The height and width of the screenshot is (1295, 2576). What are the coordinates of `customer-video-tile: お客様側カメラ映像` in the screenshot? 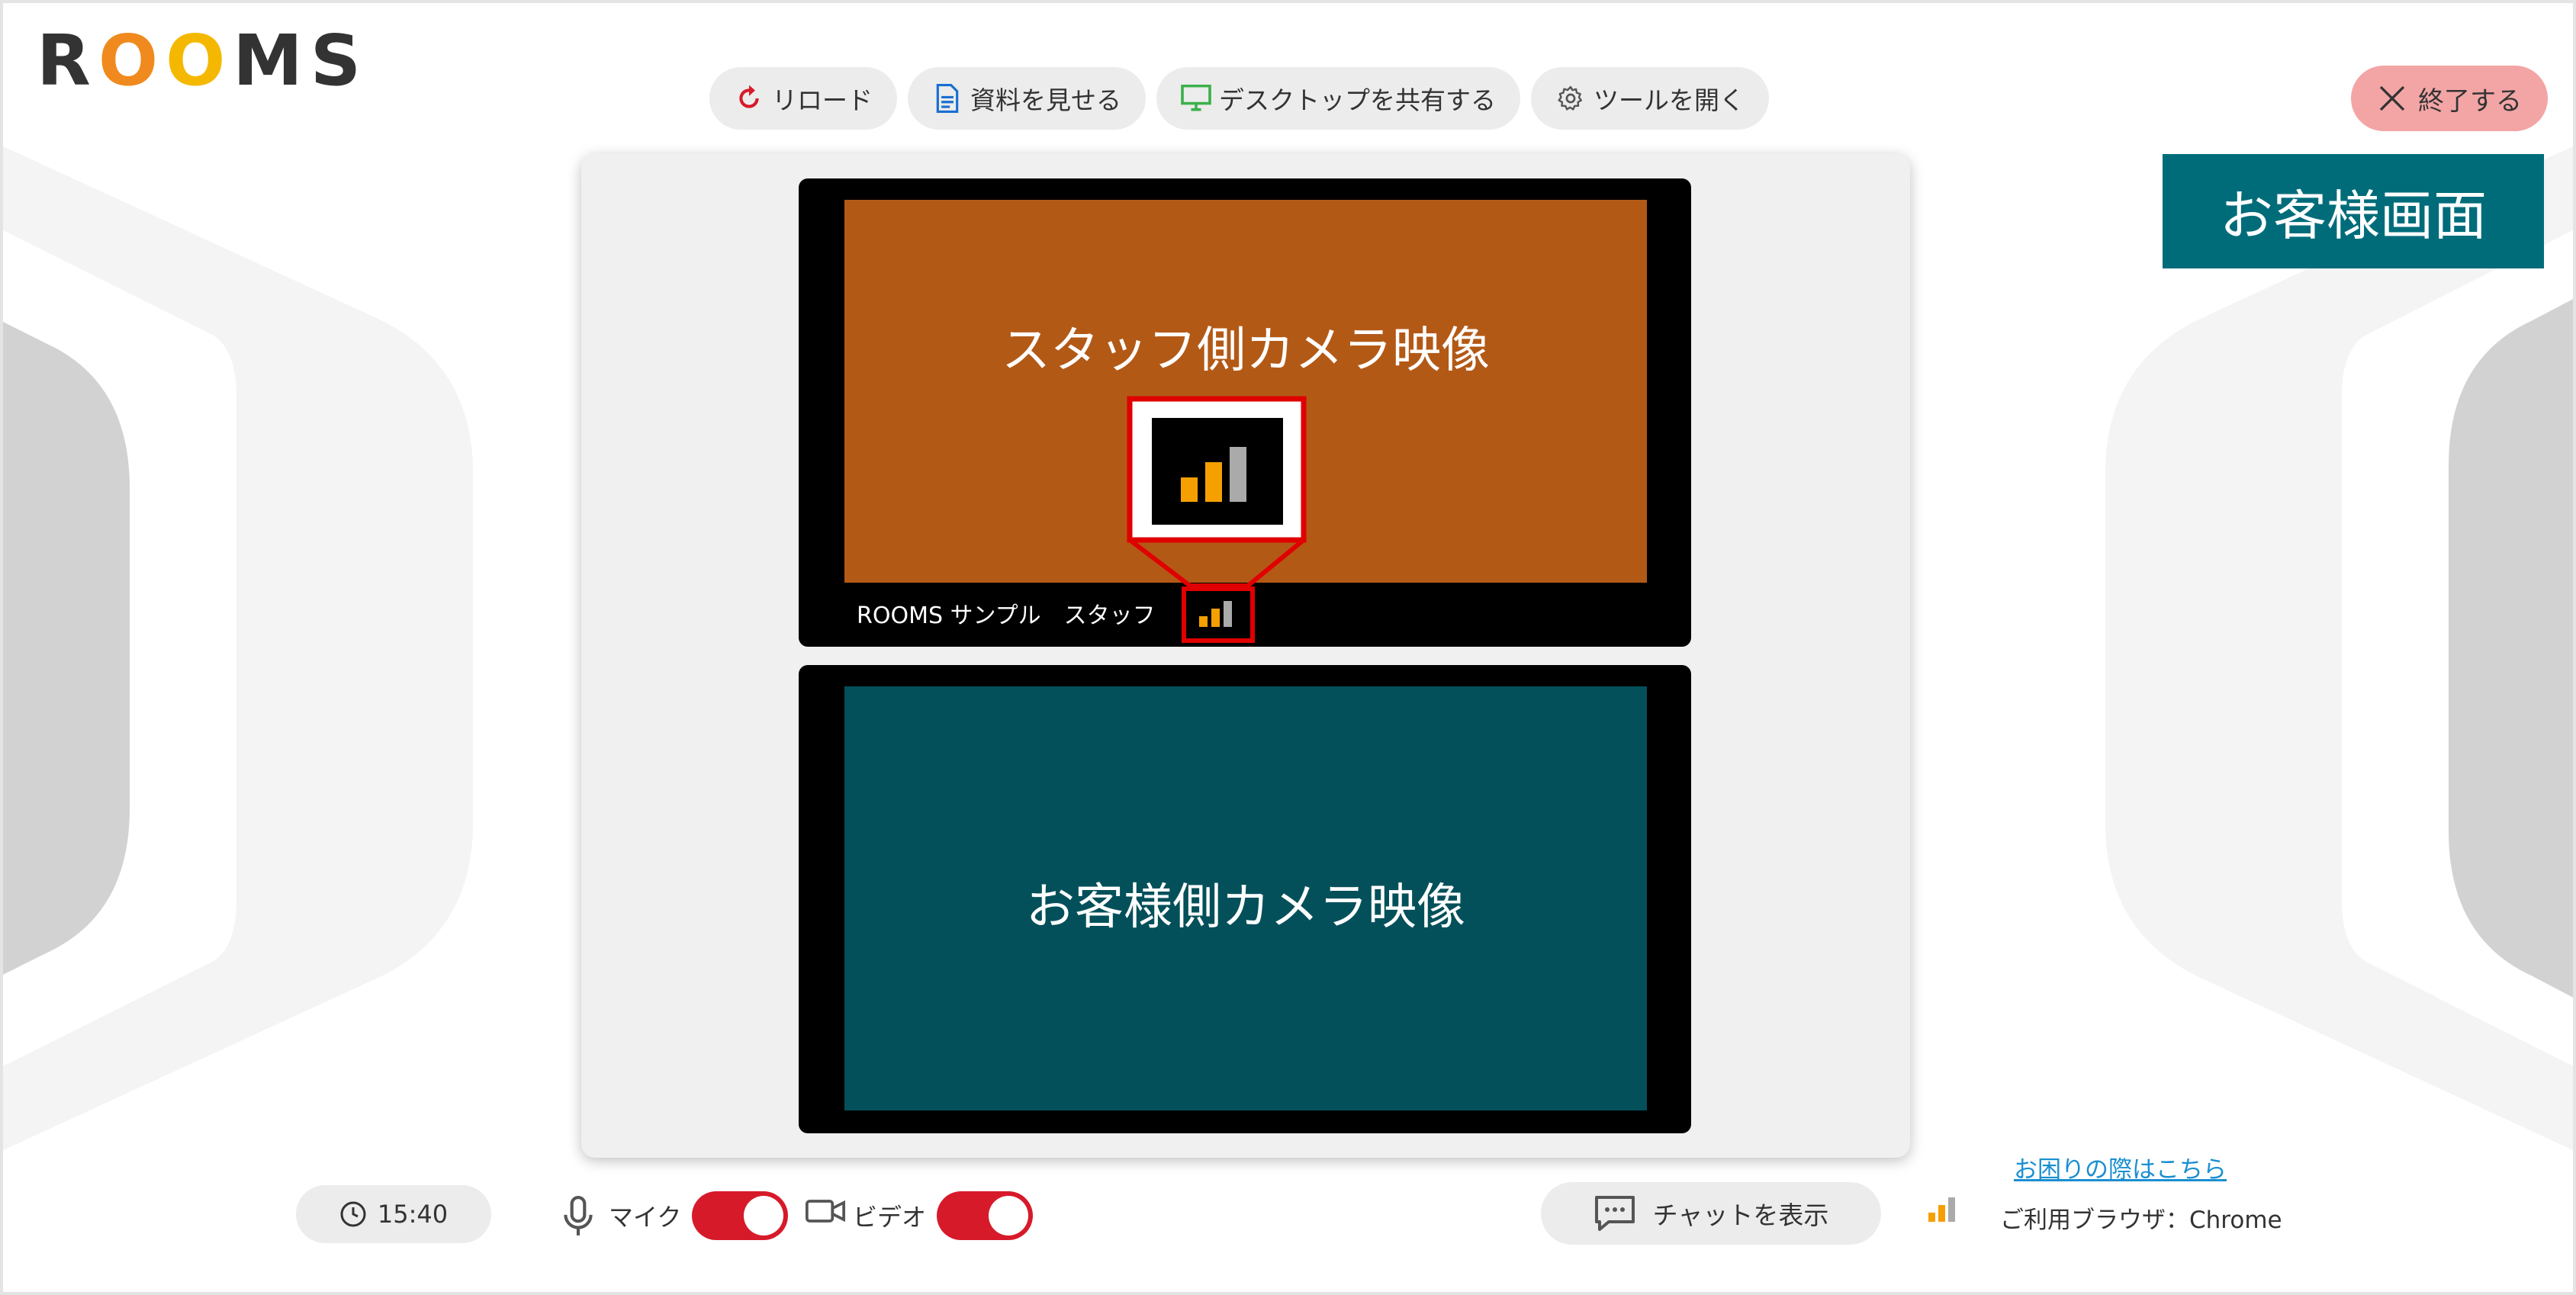 It's located at (1245, 899).